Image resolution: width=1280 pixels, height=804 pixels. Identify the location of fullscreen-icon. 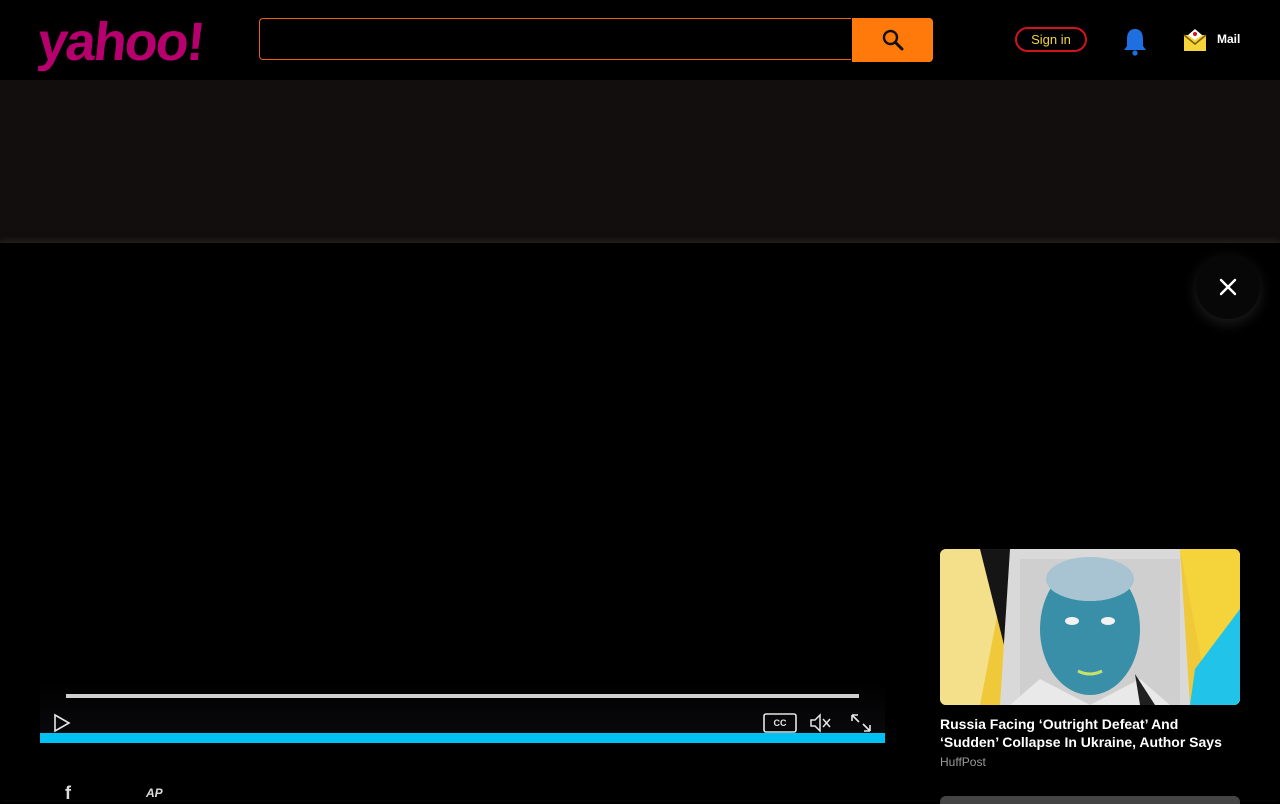
(861, 723).